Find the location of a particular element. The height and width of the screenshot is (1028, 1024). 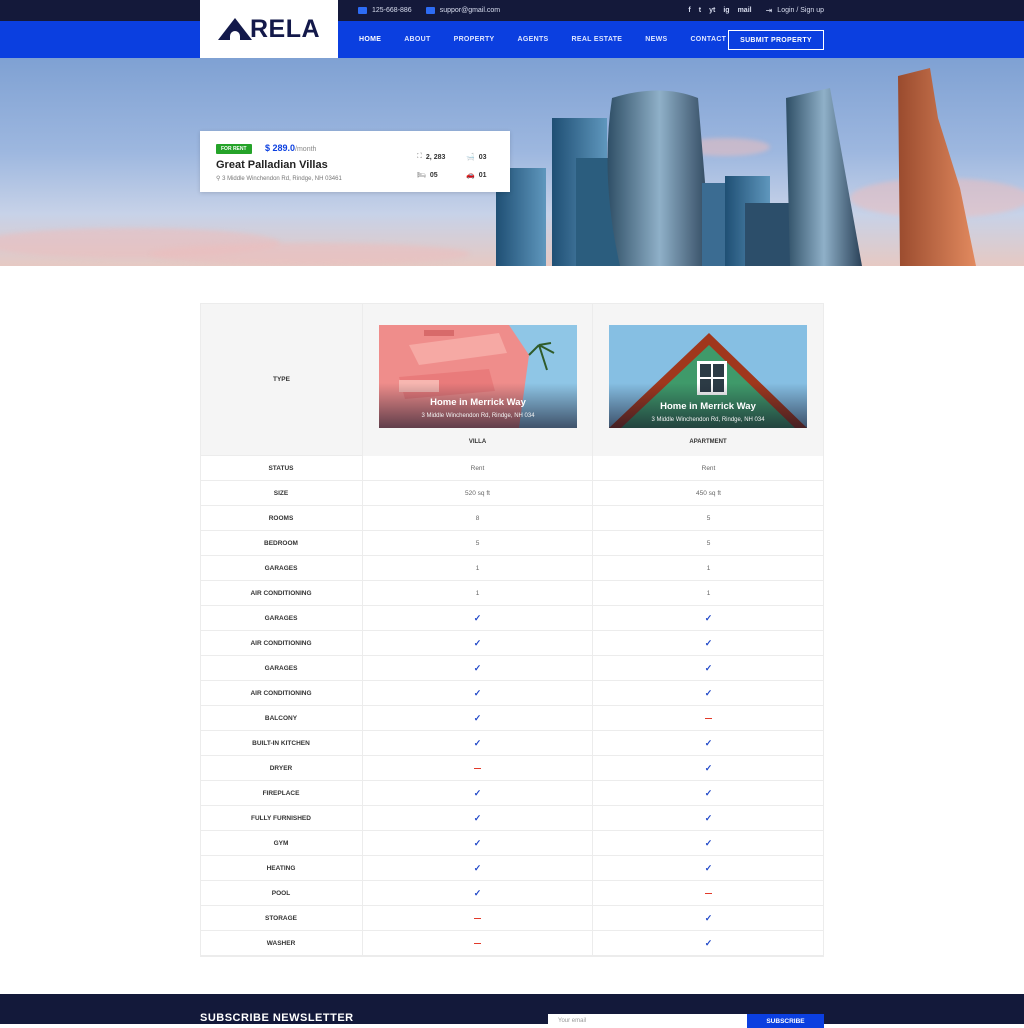

youtube-icon: yt is located at coordinates (712, 10).